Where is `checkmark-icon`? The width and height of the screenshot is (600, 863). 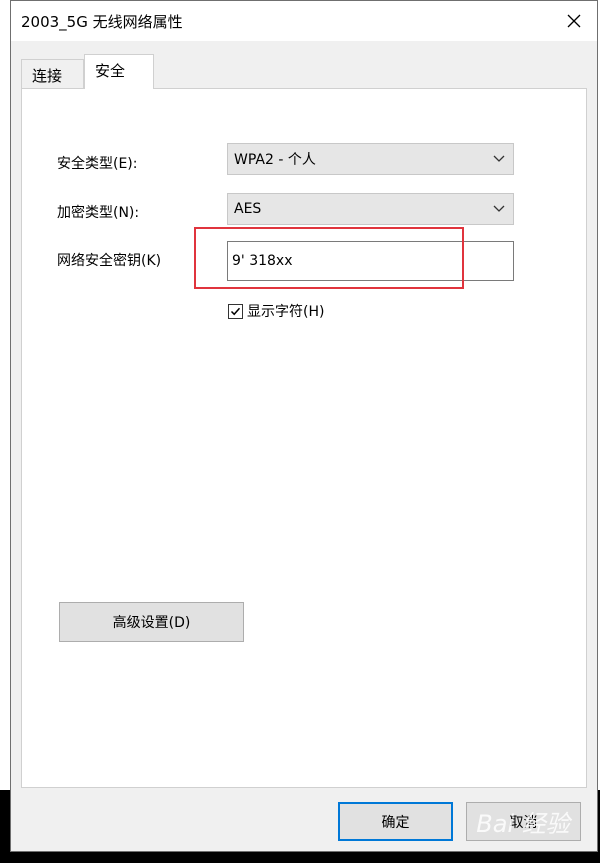 checkmark-icon is located at coordinates (235, 311).